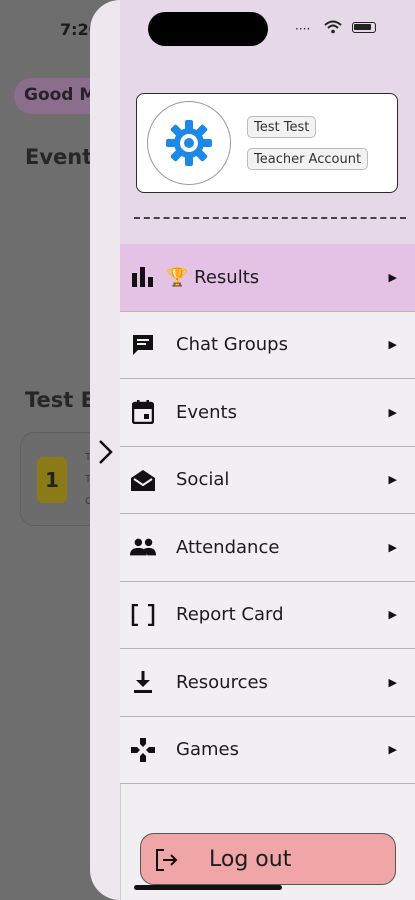 The image size is (415, 900). What do you see at coordinates (267, 278) in the screenshot?
I see `menu-item-results: 🏆 Results ▶` at bounding box center [267, 278].